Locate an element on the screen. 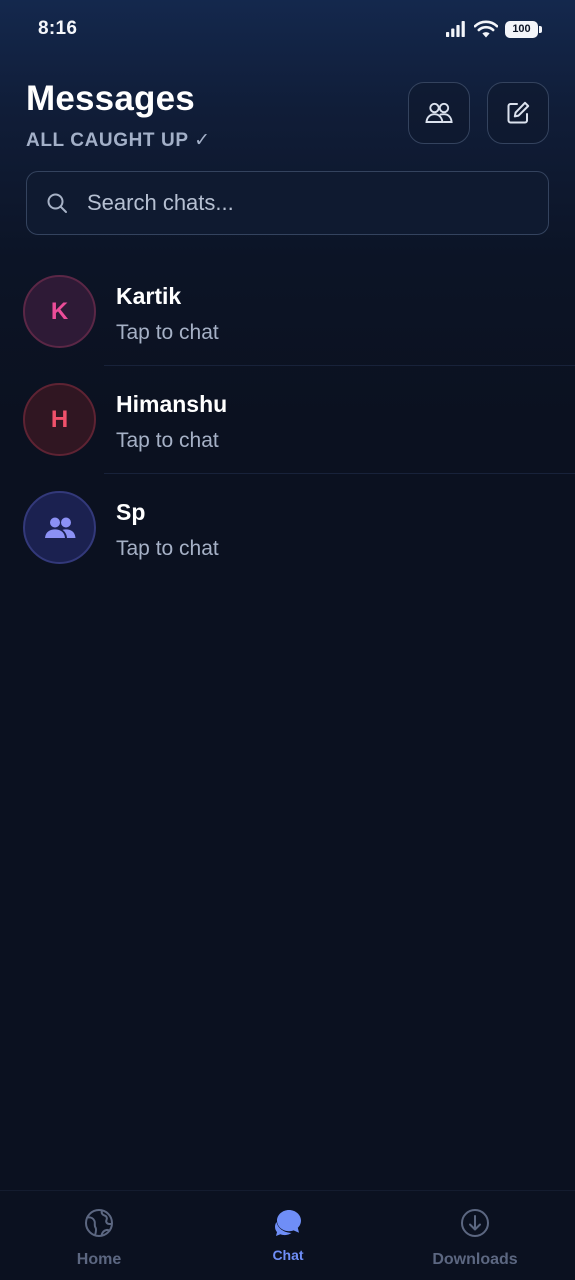 Image resolution: width=575 pixels, height=1280 pixels. battery-icon: 100 is located at coordinates (523, 29).